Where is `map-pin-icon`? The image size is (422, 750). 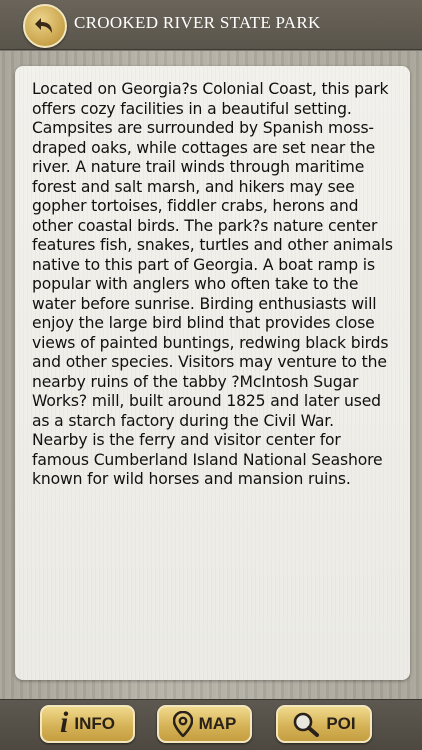 map-pin-icon is located at coordinates (182, 724).